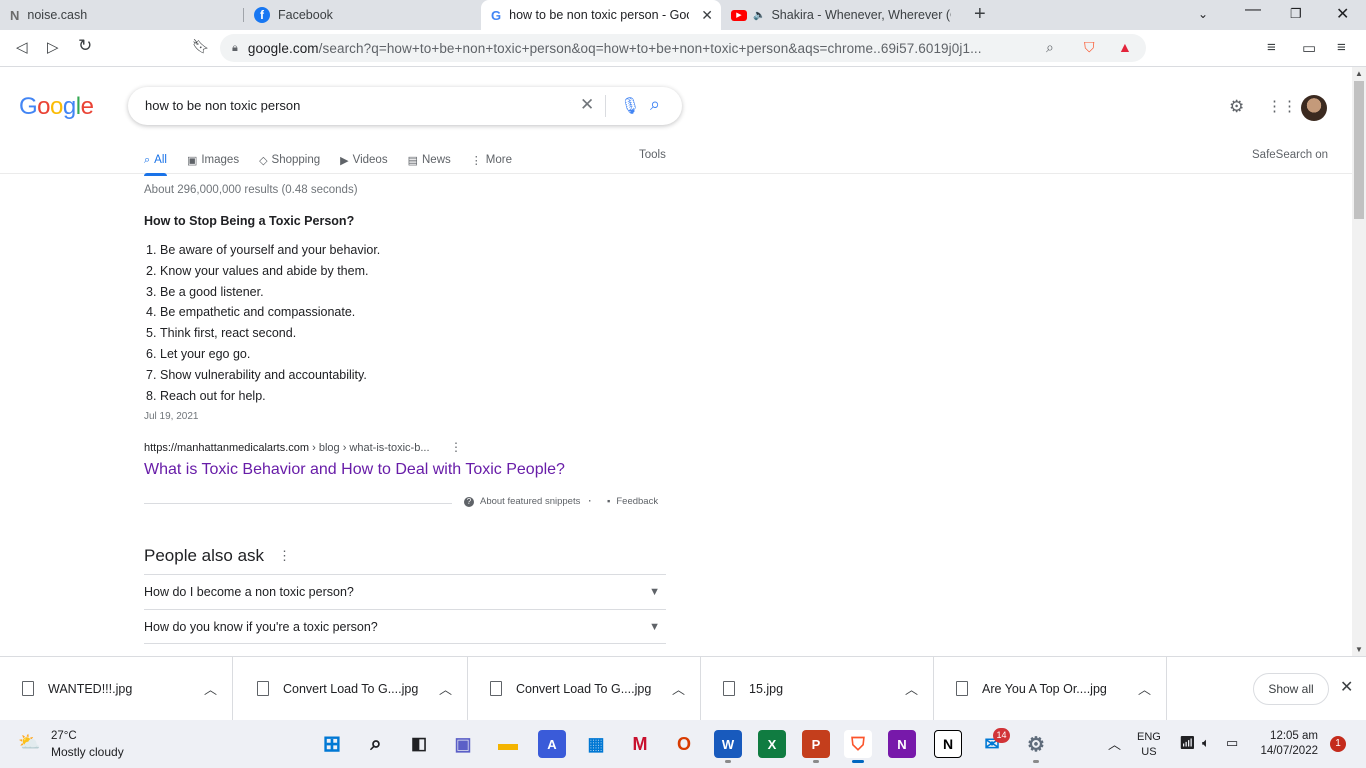 The height and width of the screenshot is (768, 1366). Describe the element at coordinates (707, 15) in the screenshot. I see `close-tab-icon: ✕` at that location.